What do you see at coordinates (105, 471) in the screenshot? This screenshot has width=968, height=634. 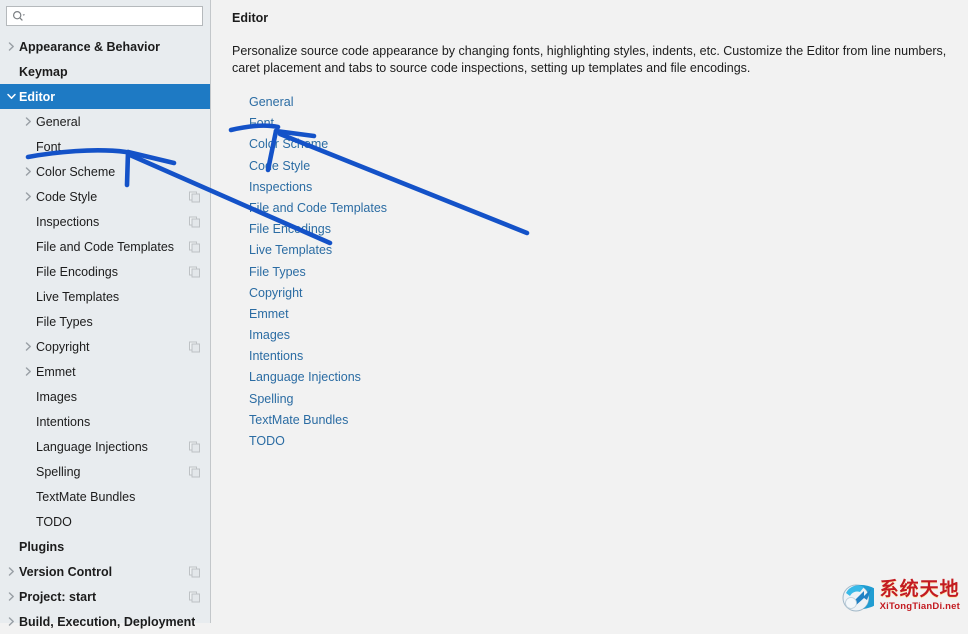 I see `sidebar-item-spelling: Spelling` at bounding box center [105, 471].